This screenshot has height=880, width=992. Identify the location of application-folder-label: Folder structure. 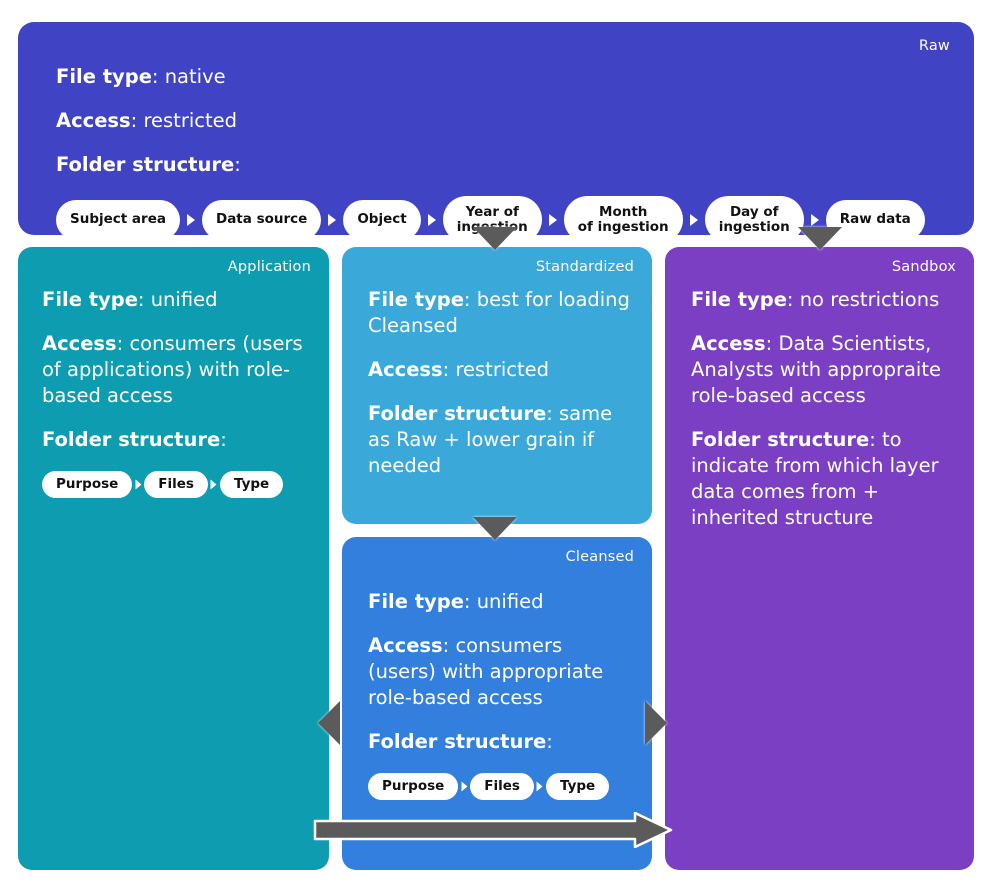
(131, 439).